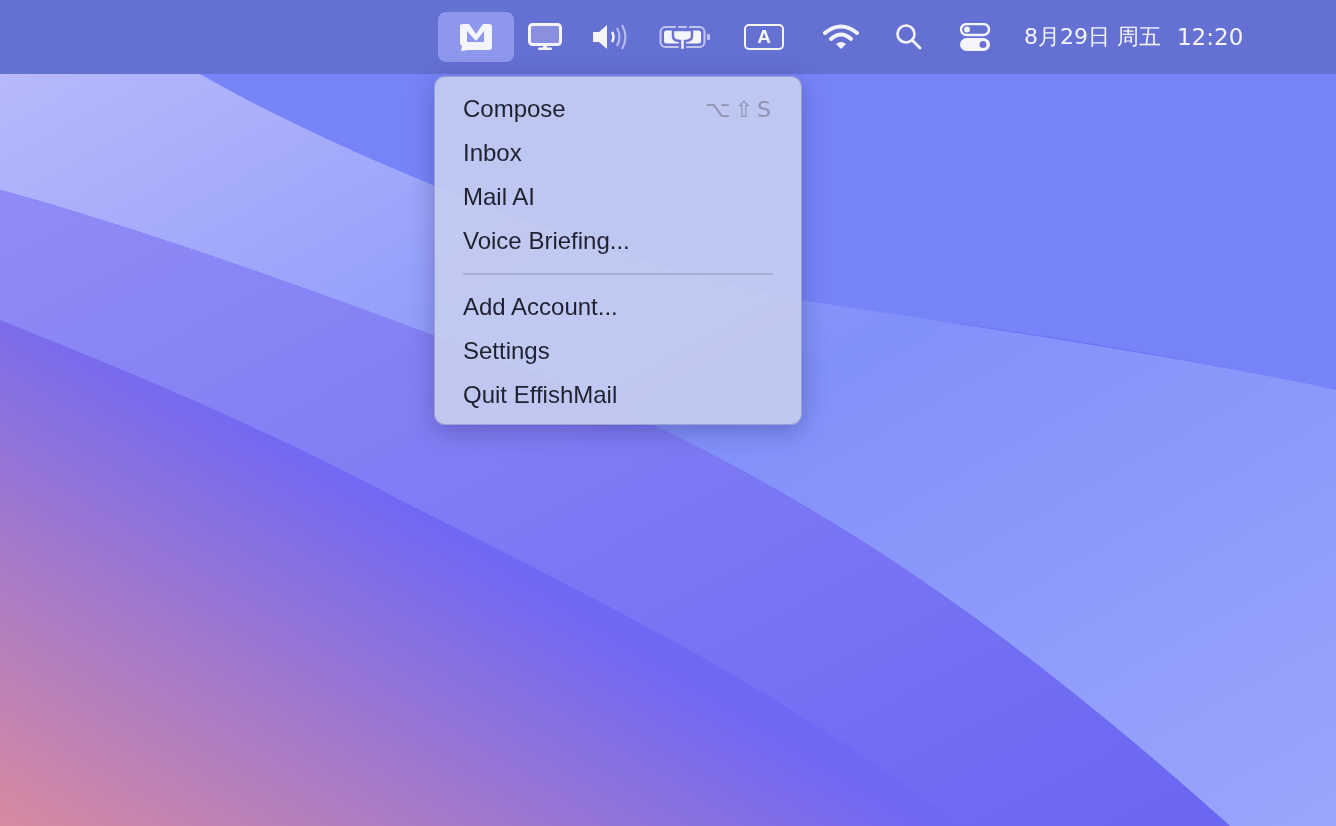 Image resolution: width=1336 pixels, height=826 pixels. What do you see at coordinates (685, 37) in the screenshot?
I see `battery-charging-icon` at bounding box center [685, 37].